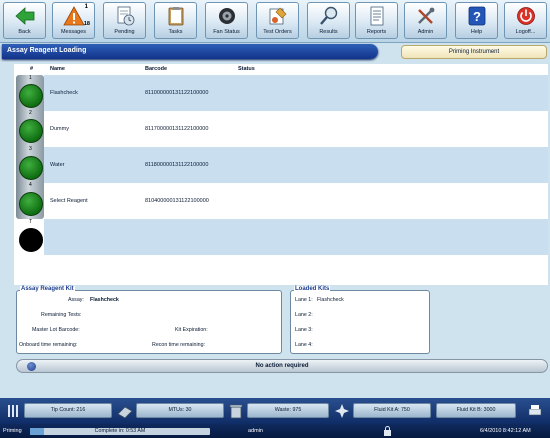  I want to click on help-button-label: Help, so click(476, 32).